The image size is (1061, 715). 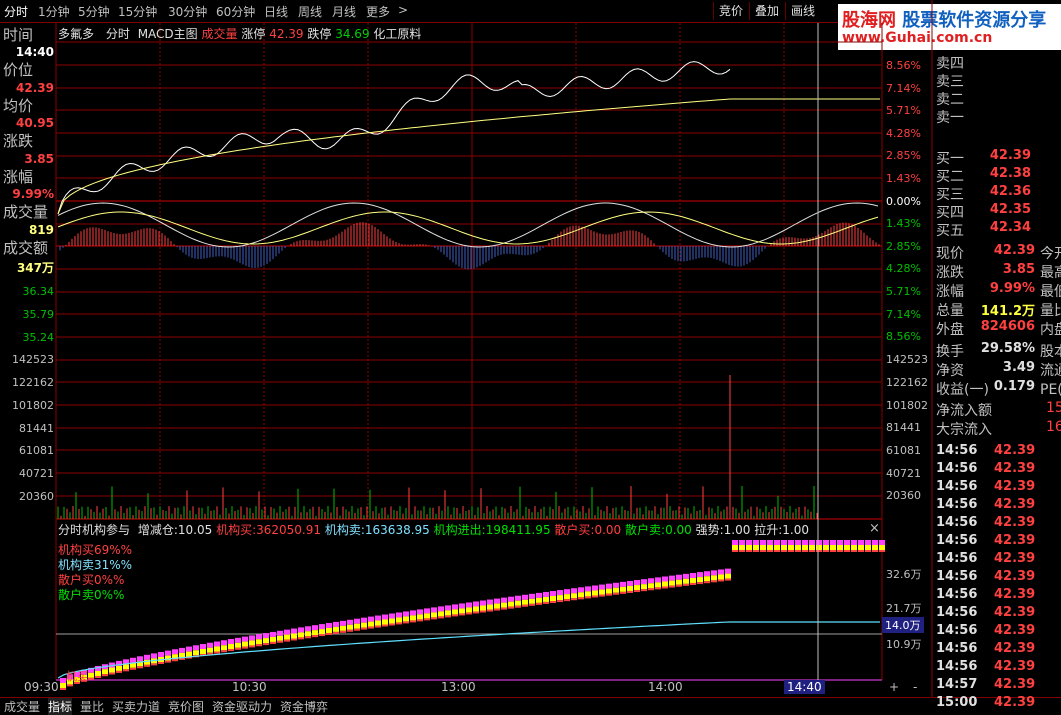 What do you see at coordinates (117, 34) in the screenshot?
I see `mode-label: 分时` at bounding box center [117, 34].